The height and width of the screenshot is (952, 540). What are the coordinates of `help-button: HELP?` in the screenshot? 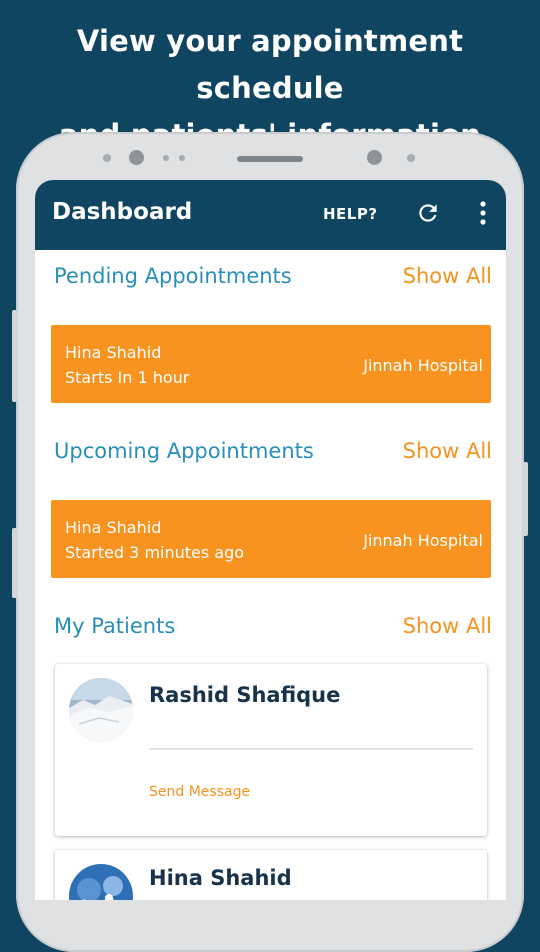 It's located at (350, 214).